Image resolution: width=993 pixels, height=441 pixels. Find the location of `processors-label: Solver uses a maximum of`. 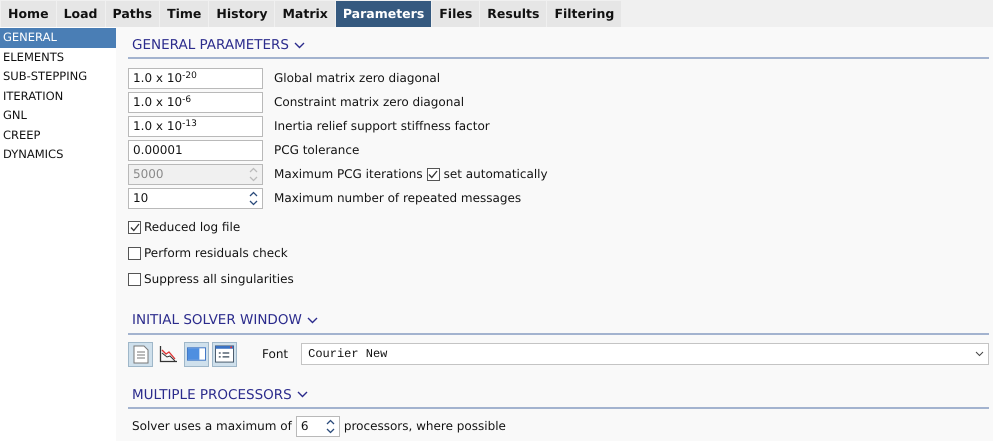

processors-label: Solver uses a maximum of is located at coordinates (212, 427).